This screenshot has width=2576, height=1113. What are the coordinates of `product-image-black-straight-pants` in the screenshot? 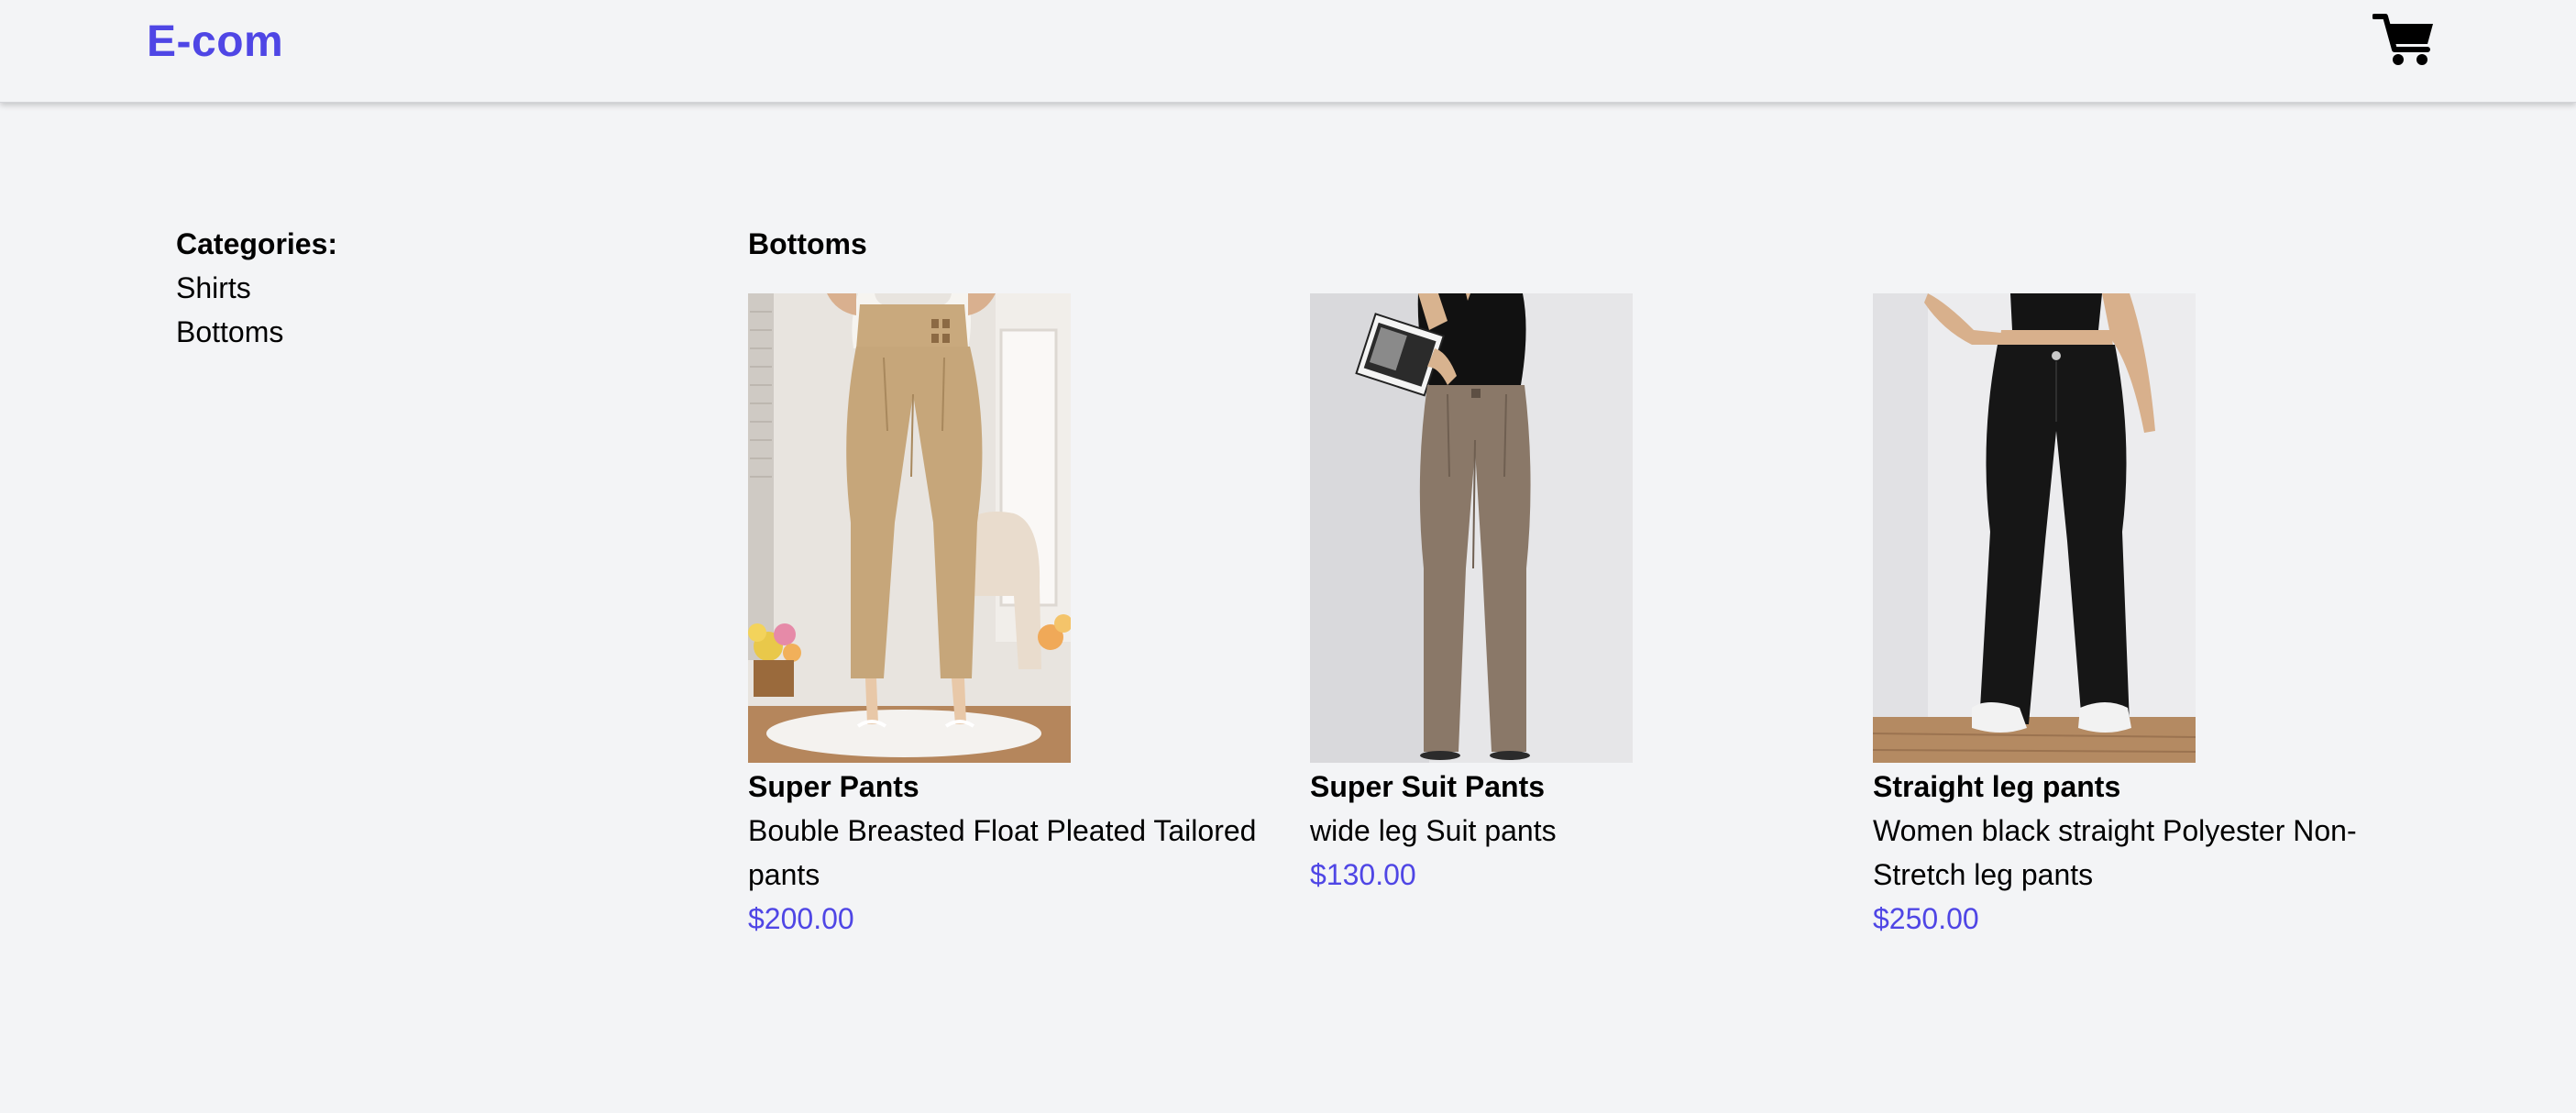 It's located at (2034, 528).